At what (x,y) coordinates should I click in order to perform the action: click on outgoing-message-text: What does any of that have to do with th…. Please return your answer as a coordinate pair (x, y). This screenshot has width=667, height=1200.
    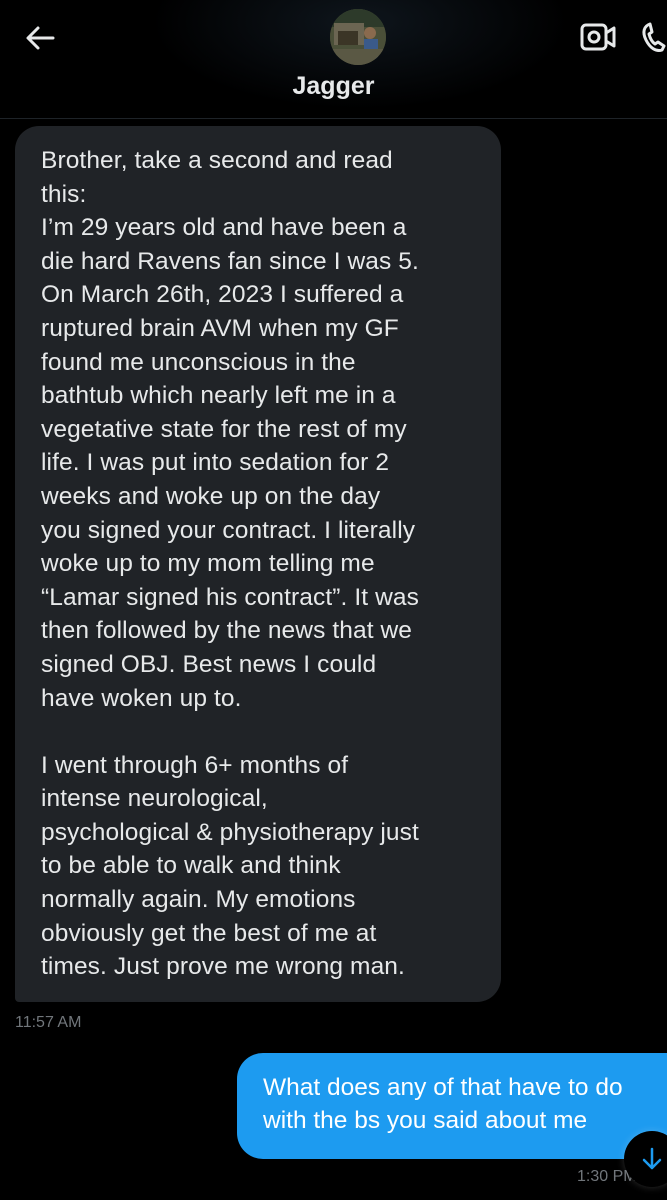
    Looking at the image, I should click on (443, 1104).